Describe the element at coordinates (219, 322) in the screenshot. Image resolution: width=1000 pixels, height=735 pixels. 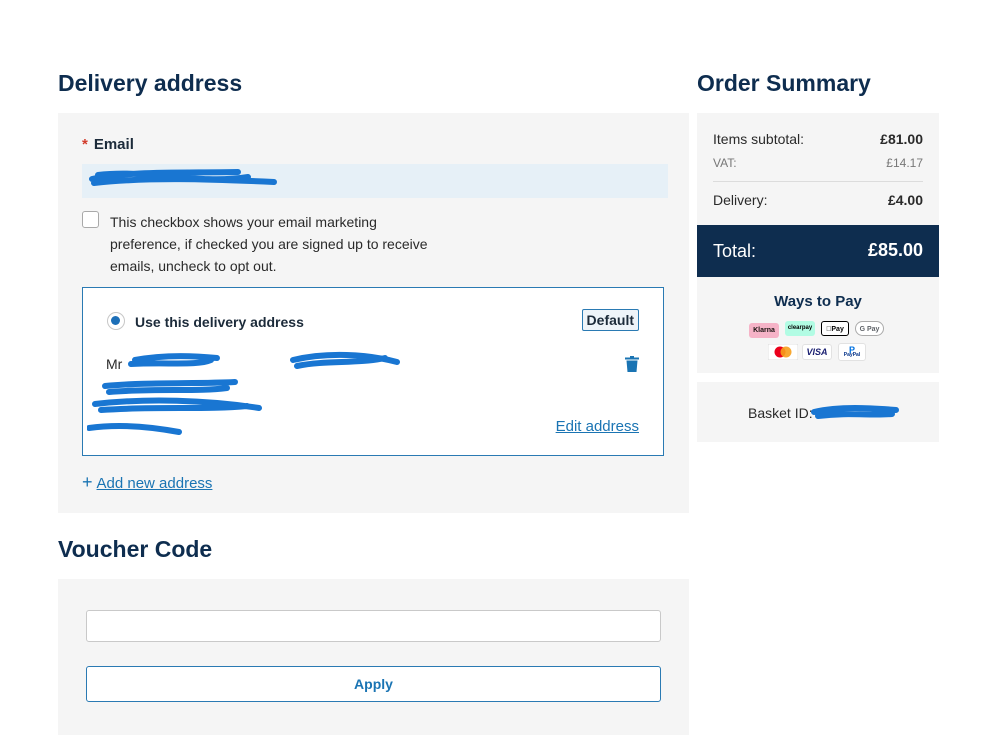
I see `use-address-label: Use this delivery address` at that location.